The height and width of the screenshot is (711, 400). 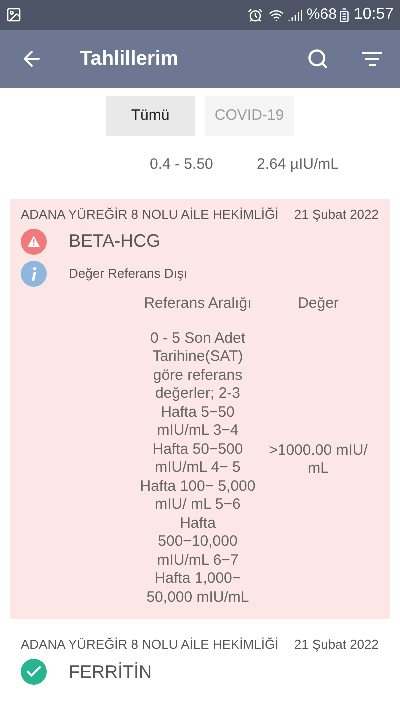 I want to click on clock: 10:57, so click(x=374, y=15).